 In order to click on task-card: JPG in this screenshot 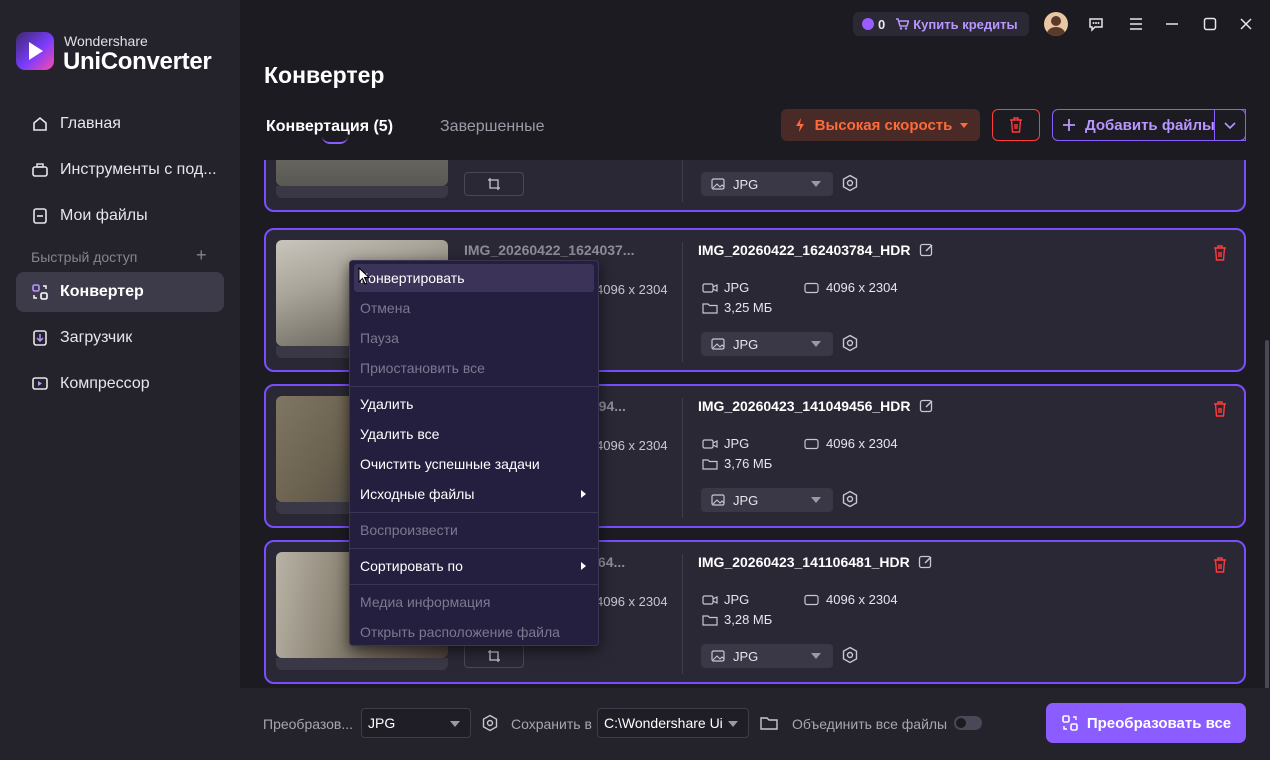, I will do `click(755, 186)`.